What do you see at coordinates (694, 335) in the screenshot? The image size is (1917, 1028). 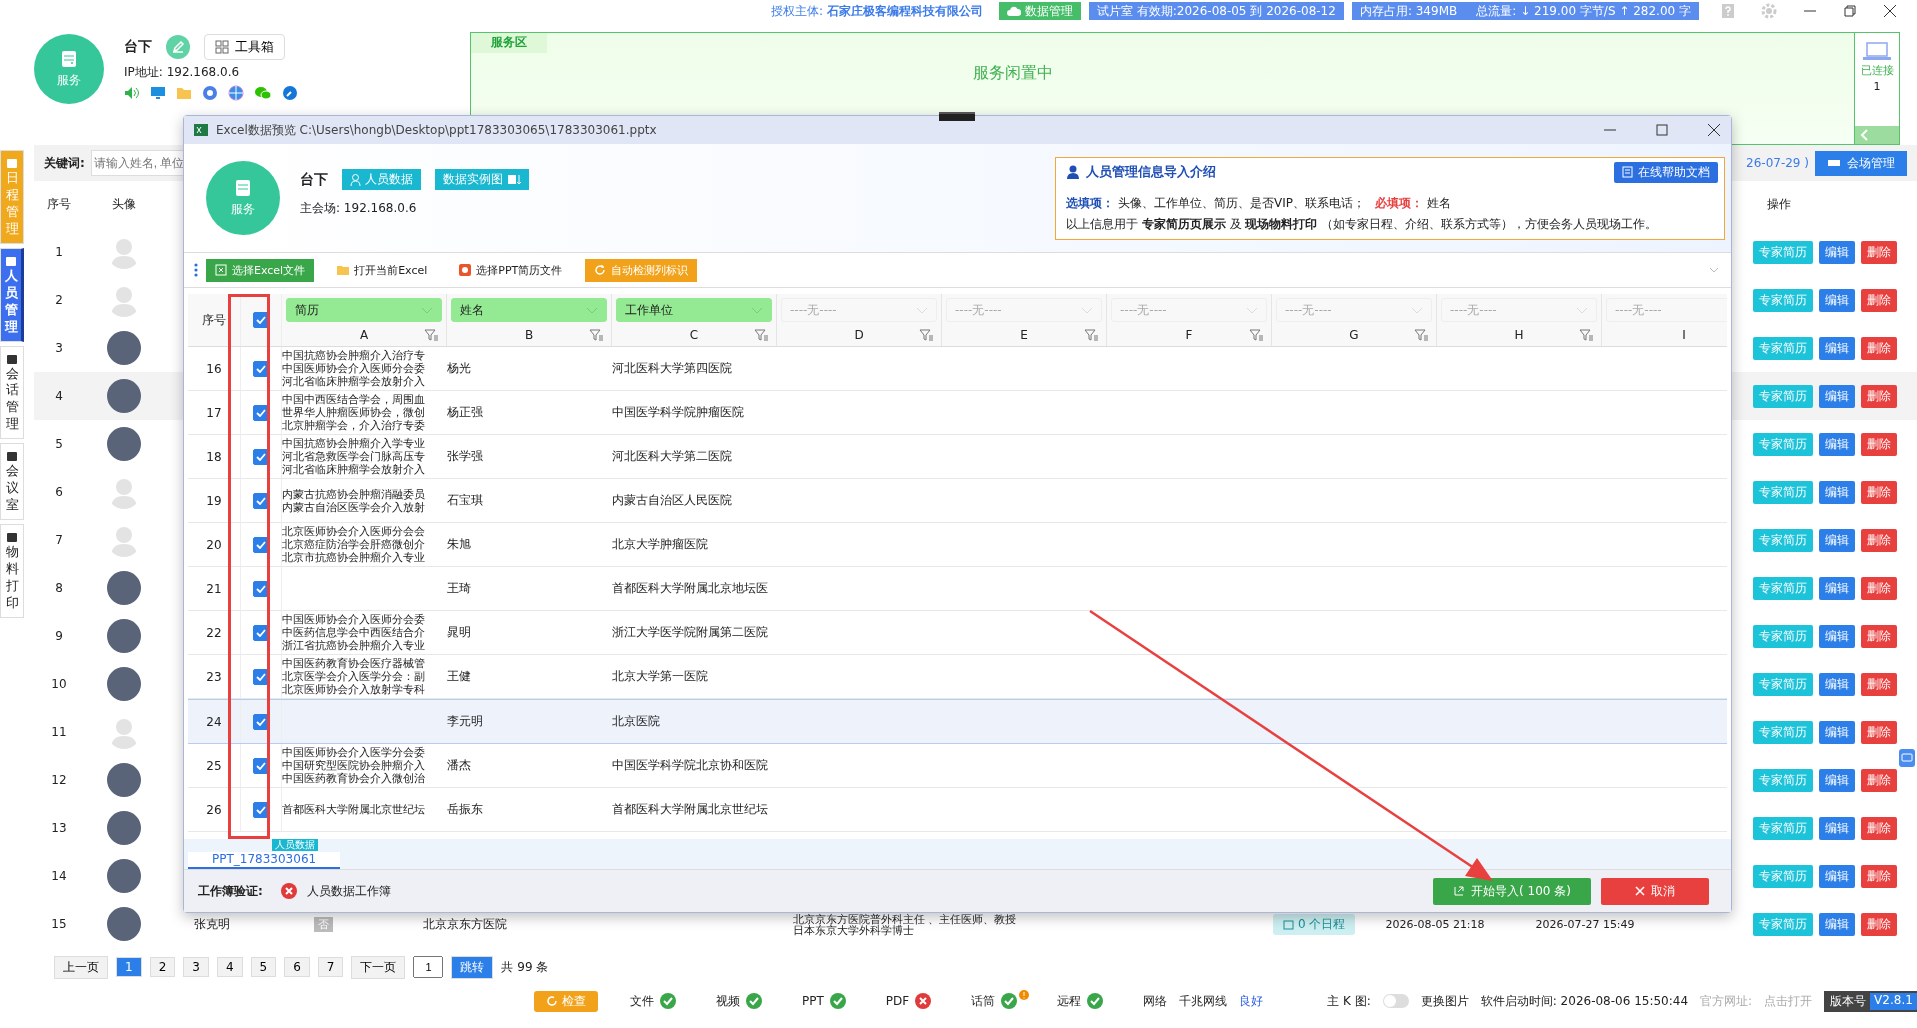 I see `column-letter: C` at bounding box center [694, 335].